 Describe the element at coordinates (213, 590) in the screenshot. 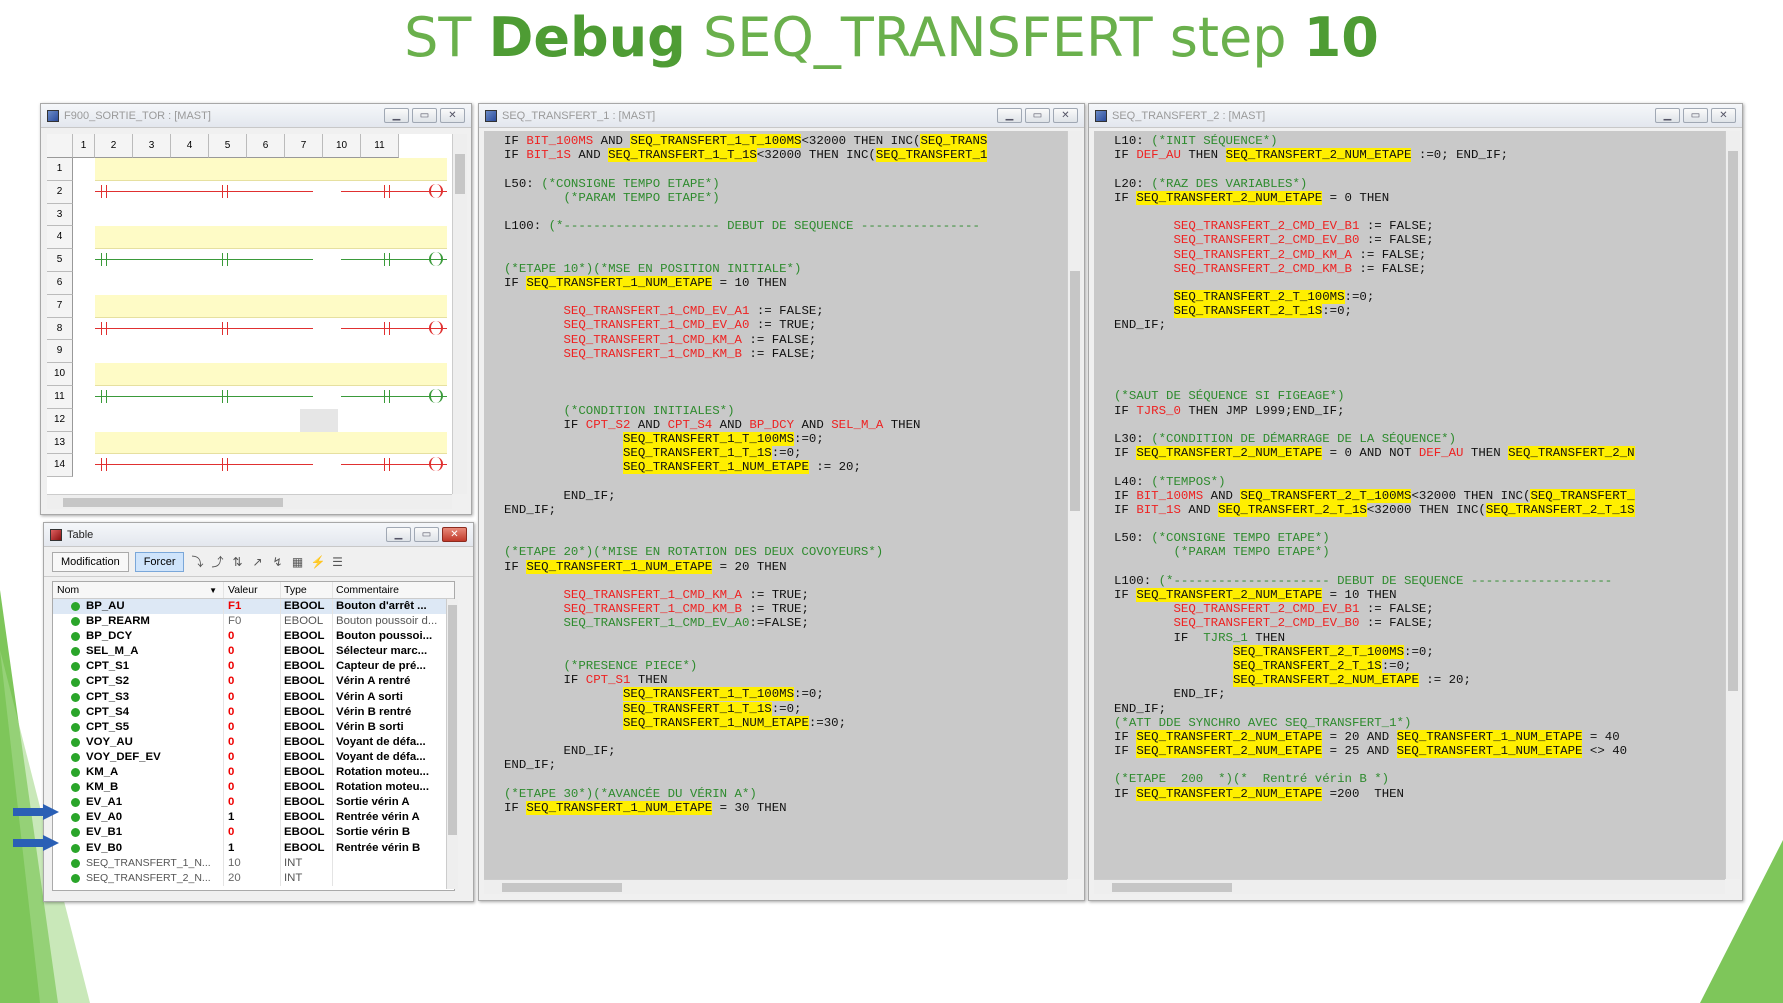

I see `sort-chevron-icon: ▼` at that location.